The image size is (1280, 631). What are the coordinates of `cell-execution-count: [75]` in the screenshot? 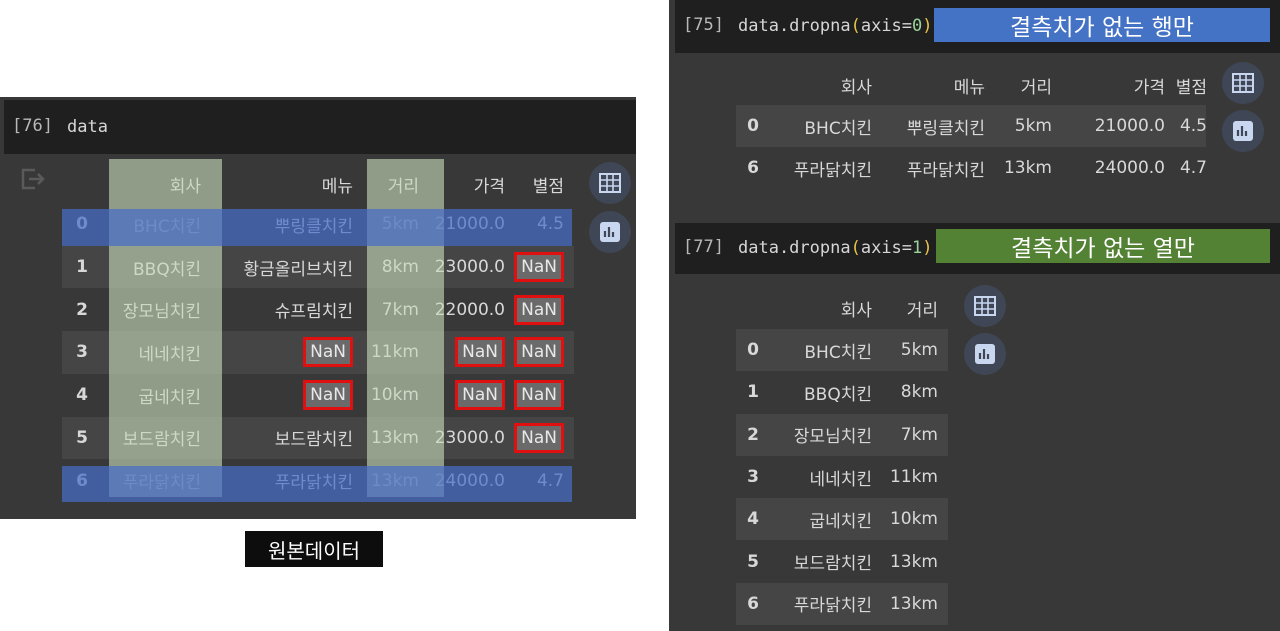 It's located at (703, 25).